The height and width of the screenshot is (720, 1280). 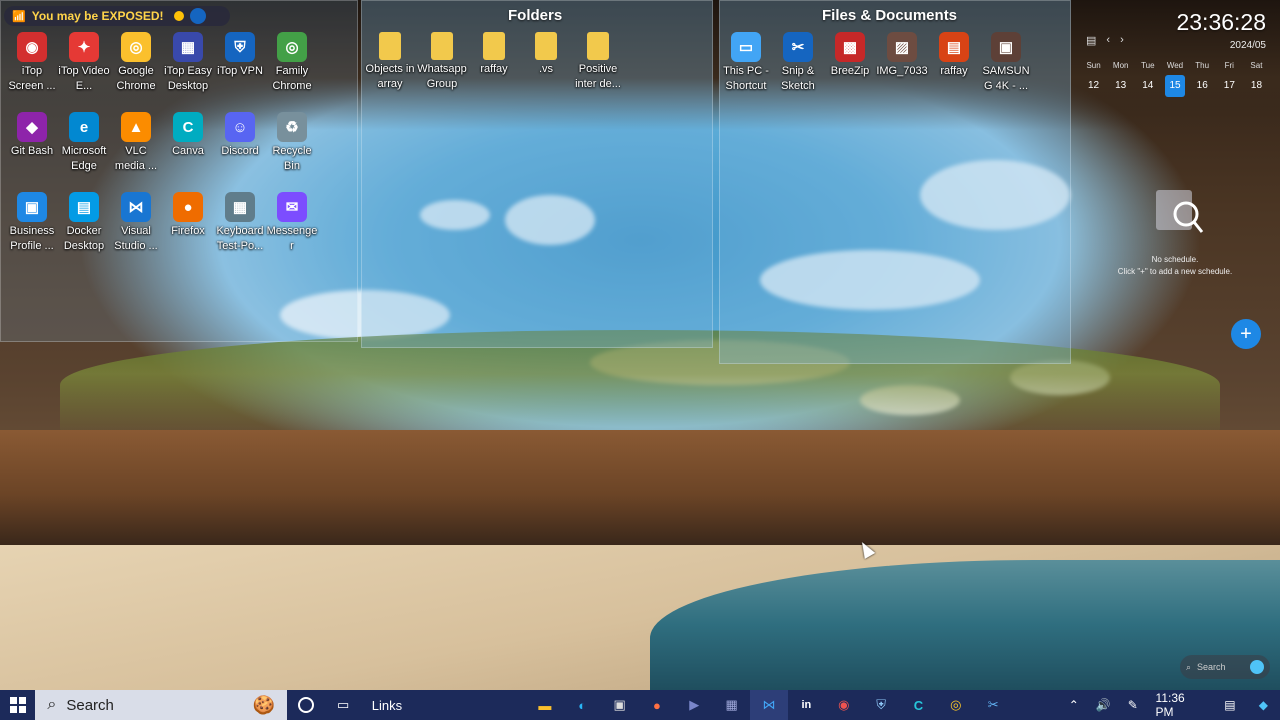 I want to click on taskbar-app-edge: ◐, so click(x=582, y=705).